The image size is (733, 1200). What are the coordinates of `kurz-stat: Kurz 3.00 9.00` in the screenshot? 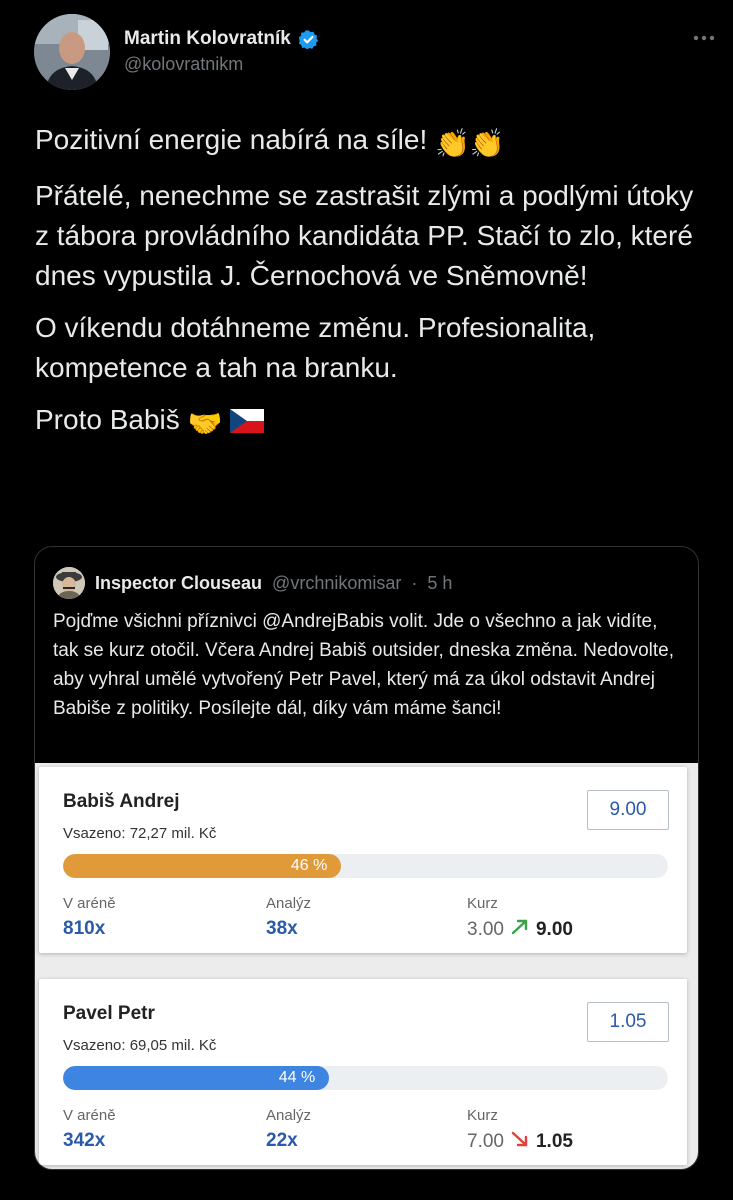 It's located at (520, 918).